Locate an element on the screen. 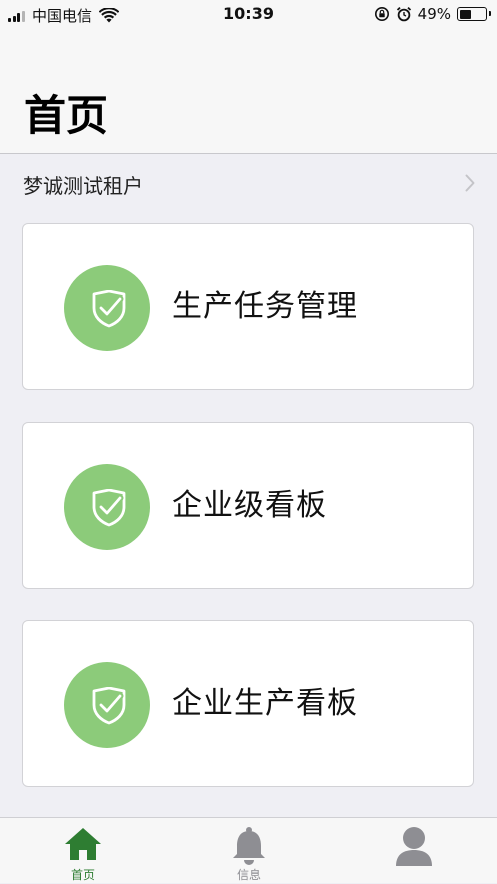  rotation-lock-icon is located at coordinates (381, 14).